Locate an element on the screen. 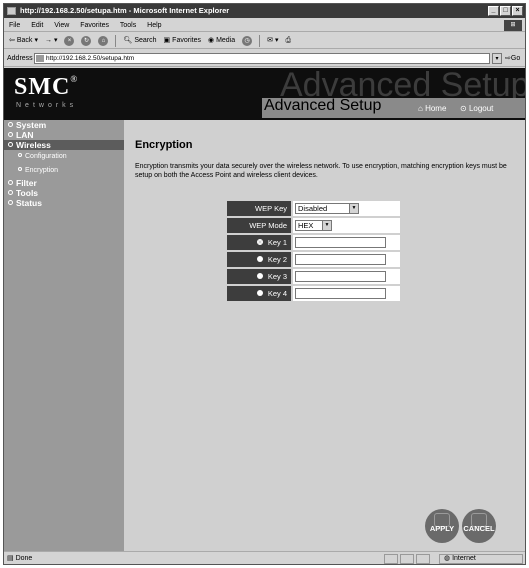 The height and width of the screenshot is (568, 529). wep-mode-label: WEP Mode is located at coordinates (259, 225).